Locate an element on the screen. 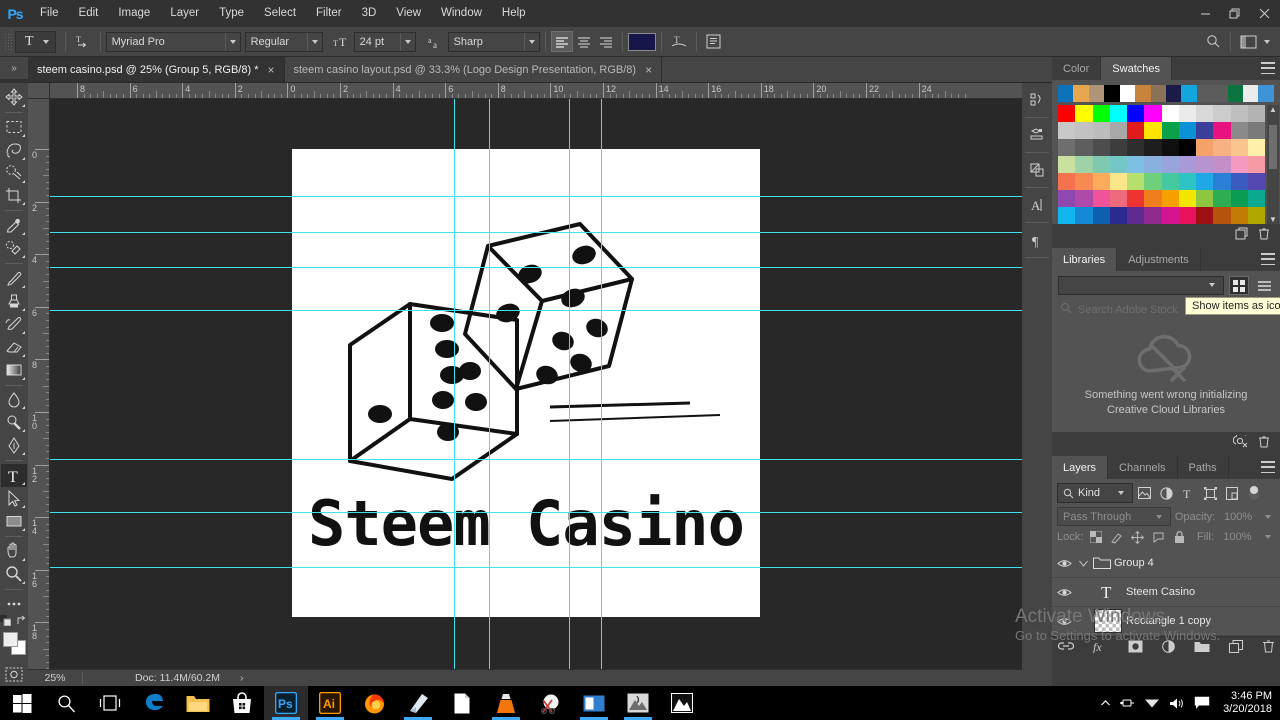 This screenshot has width=1280, height=720. table-row: Group 4 is located at coordinates (1166, 563).